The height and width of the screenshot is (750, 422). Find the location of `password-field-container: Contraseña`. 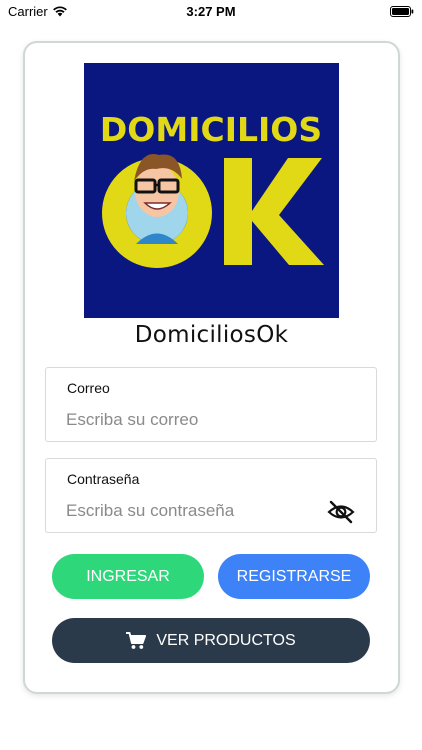

password-field-container: Contraseña is located at coordinates (211, 495).